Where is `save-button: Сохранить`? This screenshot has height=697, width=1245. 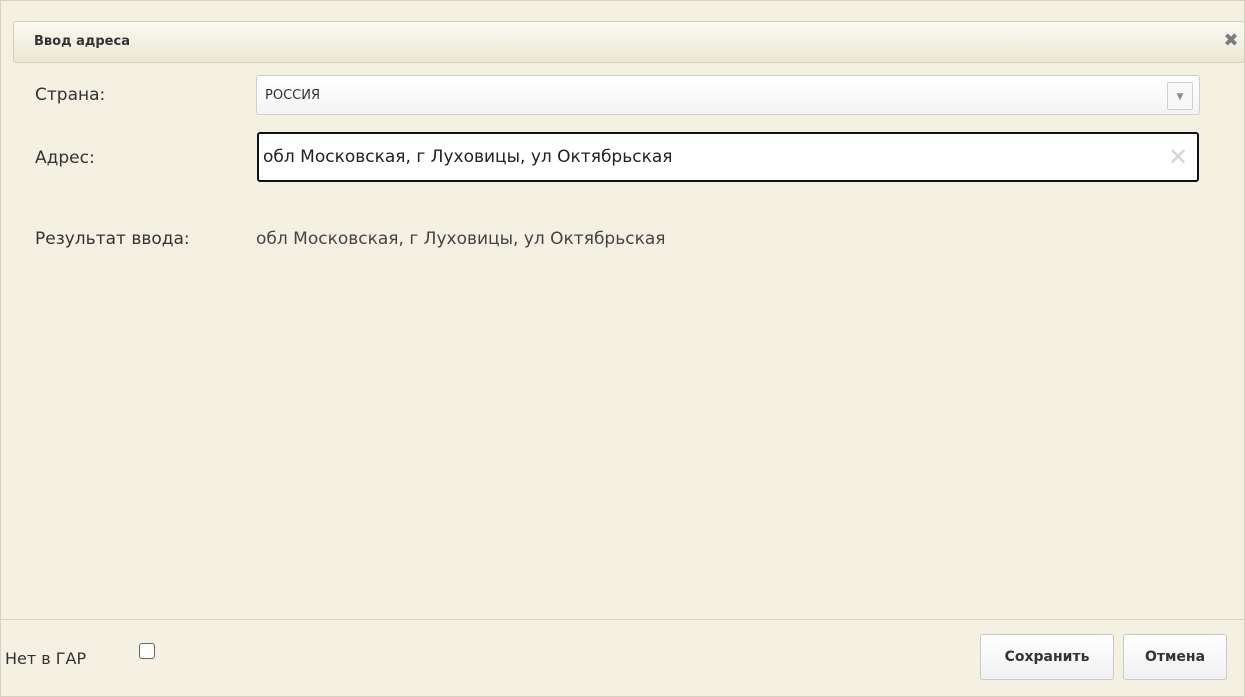 save-button: Сохранить is located at coordinates (1047, 657).